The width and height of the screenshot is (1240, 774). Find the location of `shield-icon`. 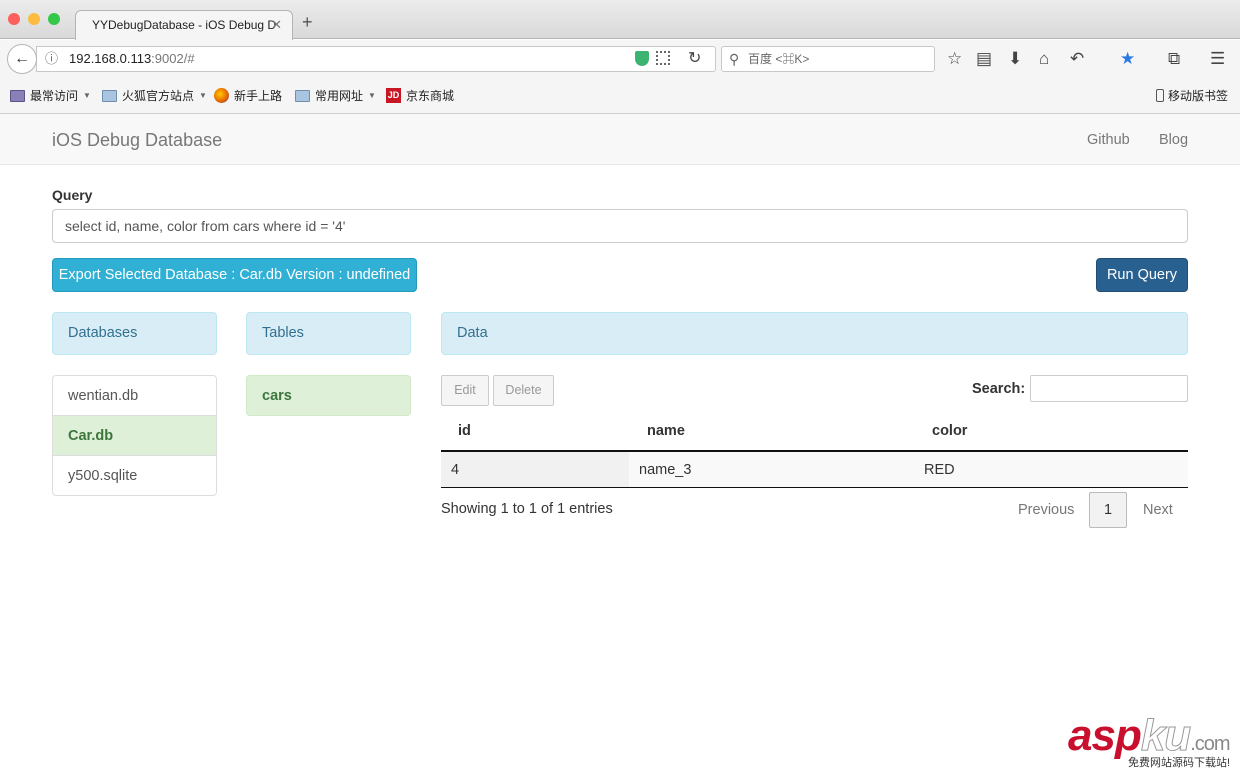

shield-icon is located at coordinates (642, 58).